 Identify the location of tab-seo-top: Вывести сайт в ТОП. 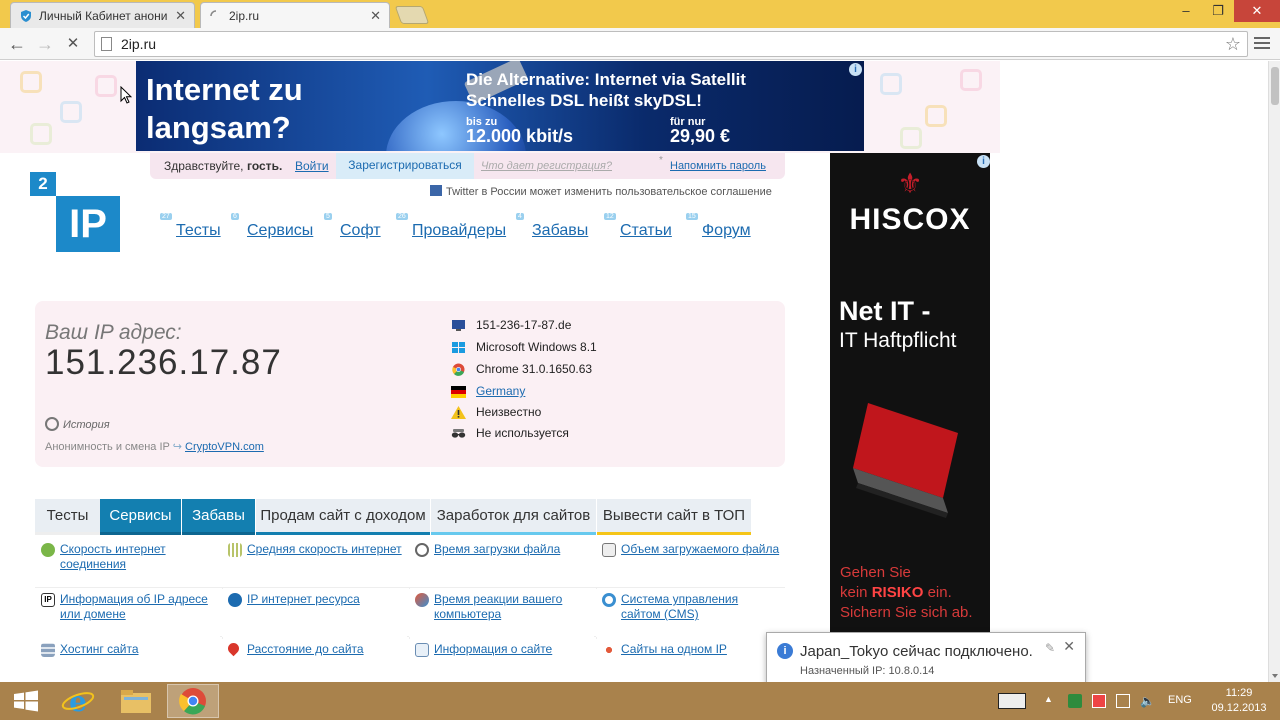
(674, 517).